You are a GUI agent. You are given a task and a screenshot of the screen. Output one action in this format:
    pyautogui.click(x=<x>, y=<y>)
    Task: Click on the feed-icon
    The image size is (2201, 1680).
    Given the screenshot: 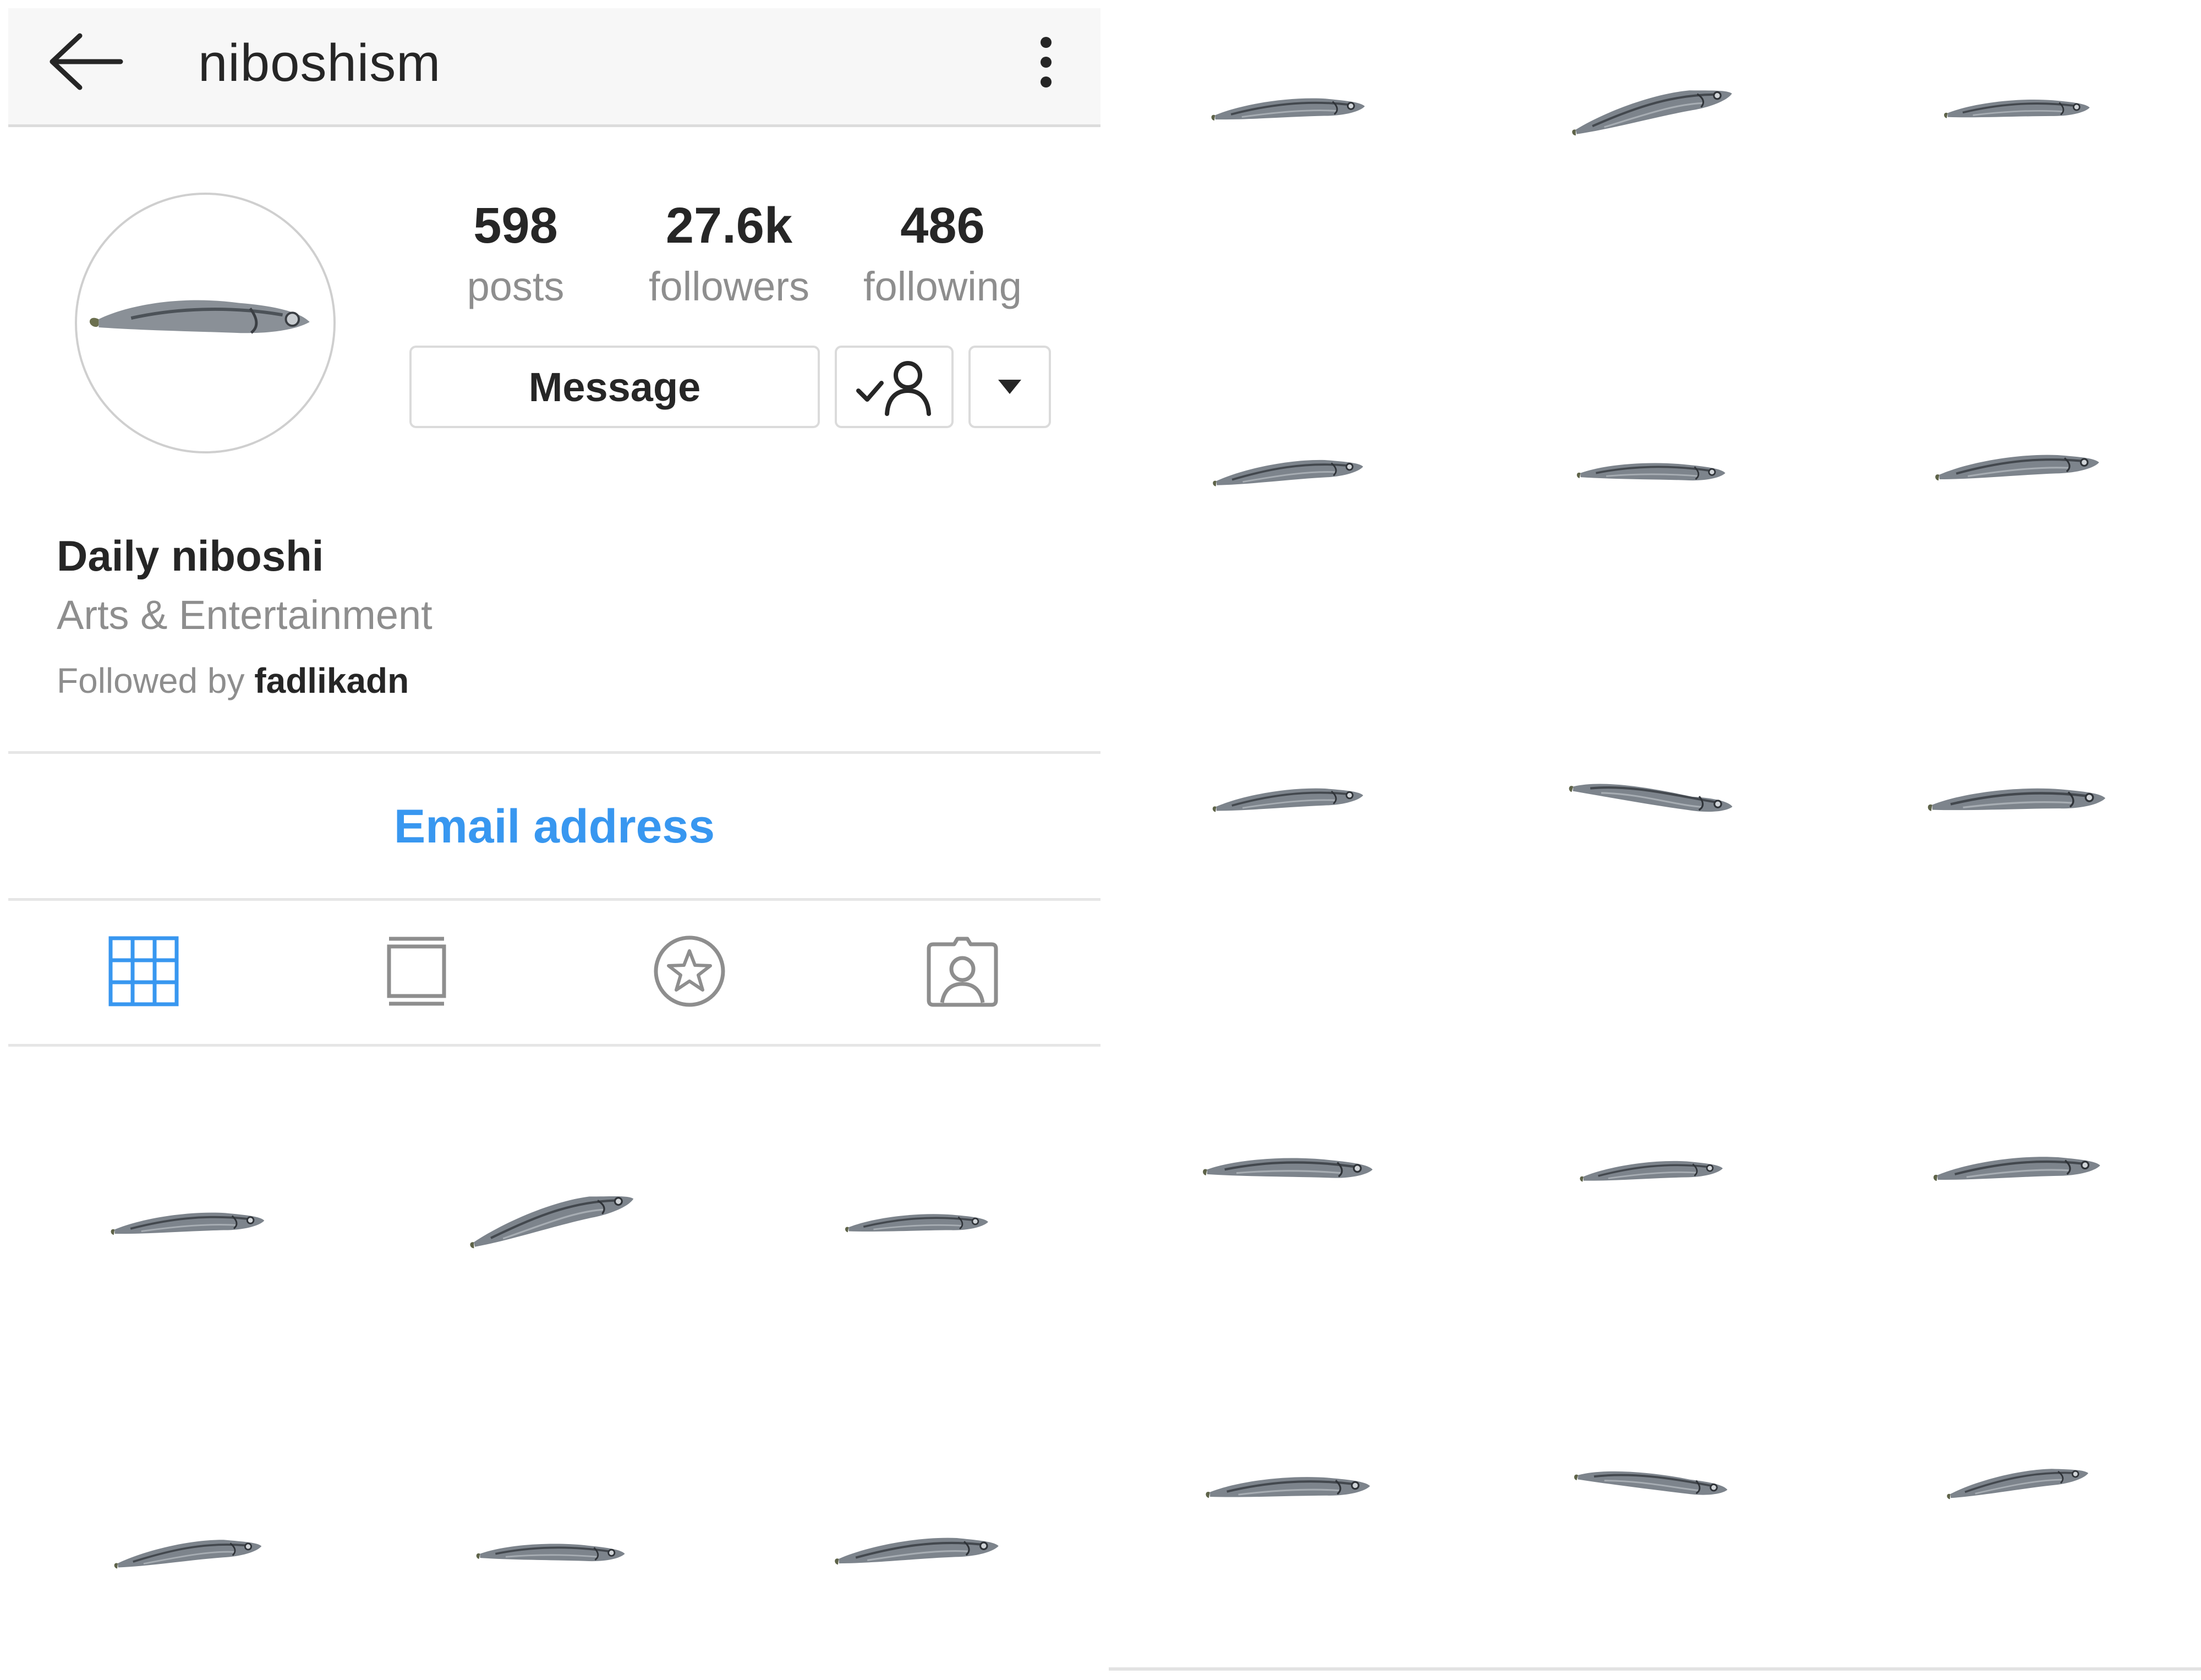 What is the action you would take?
    pyautogui.click(x=416, y=972)
    